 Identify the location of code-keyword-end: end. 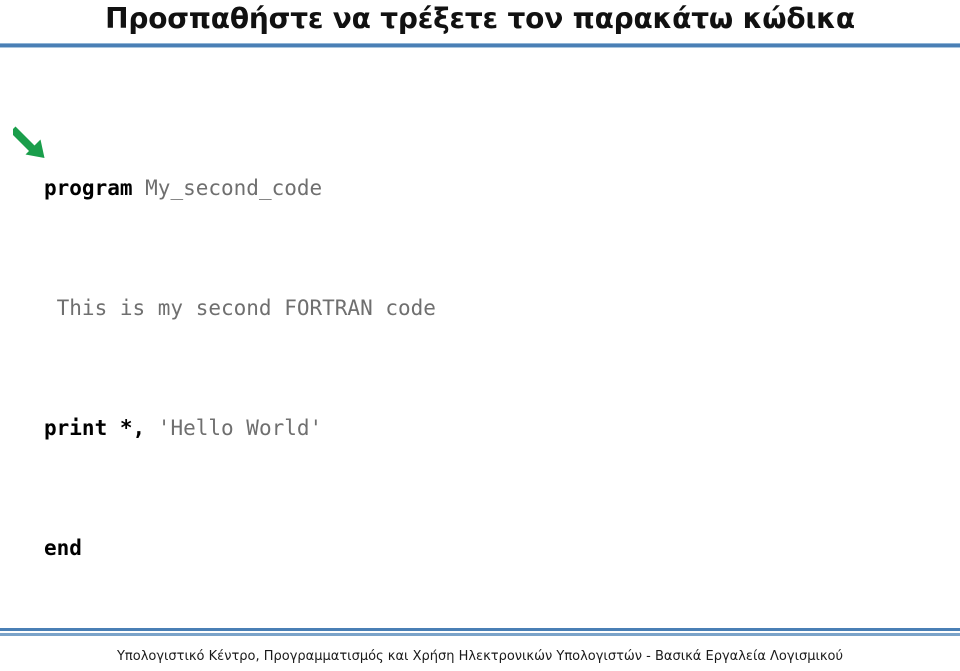
(63, 548).